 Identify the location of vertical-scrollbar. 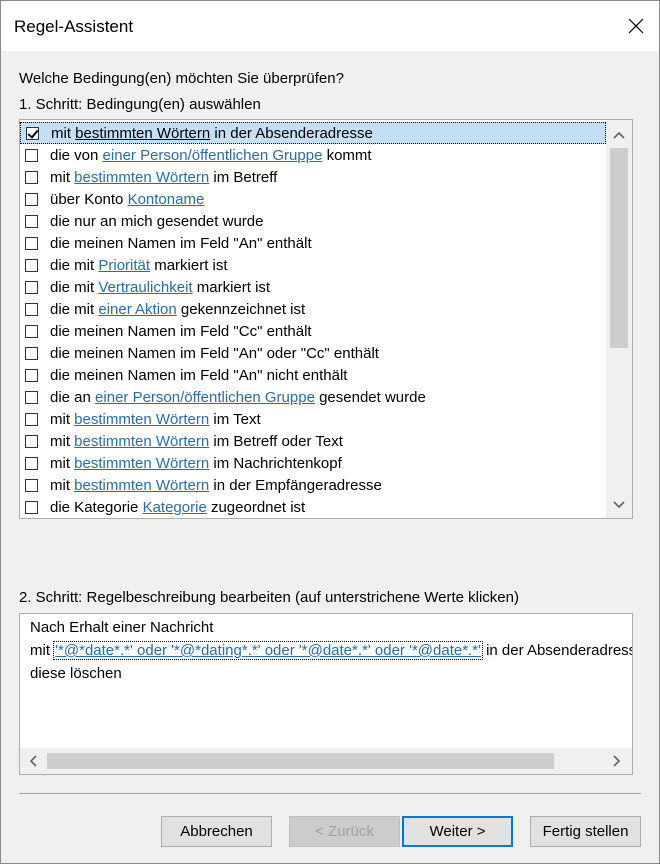
(619, 319).